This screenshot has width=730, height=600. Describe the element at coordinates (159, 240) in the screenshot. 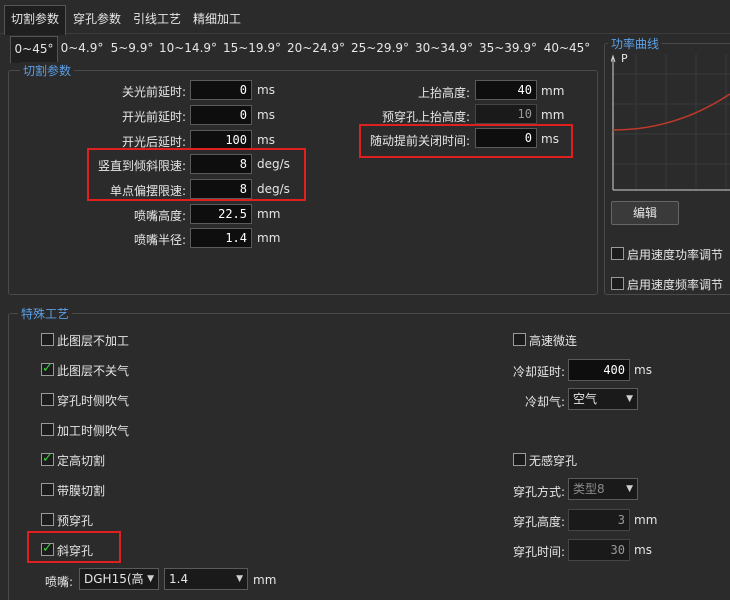

I see `nozzle-radius-label: 喷嘴半径:` at that location.